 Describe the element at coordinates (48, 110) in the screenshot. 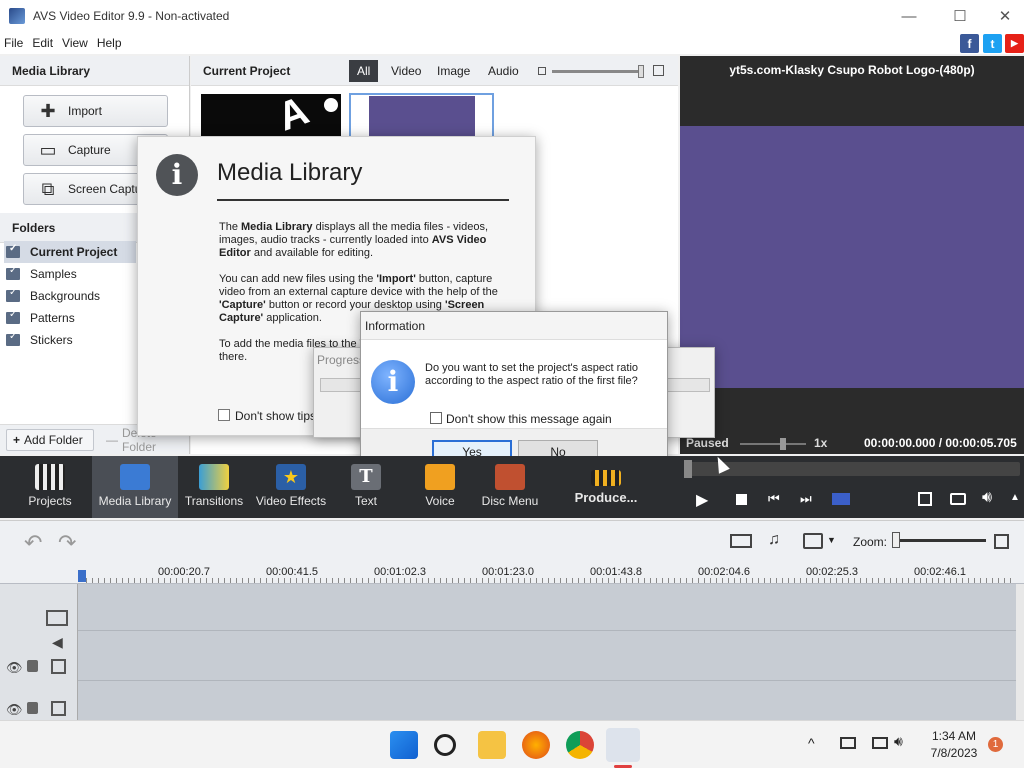

I see `plus-icon: ✚` at that location.